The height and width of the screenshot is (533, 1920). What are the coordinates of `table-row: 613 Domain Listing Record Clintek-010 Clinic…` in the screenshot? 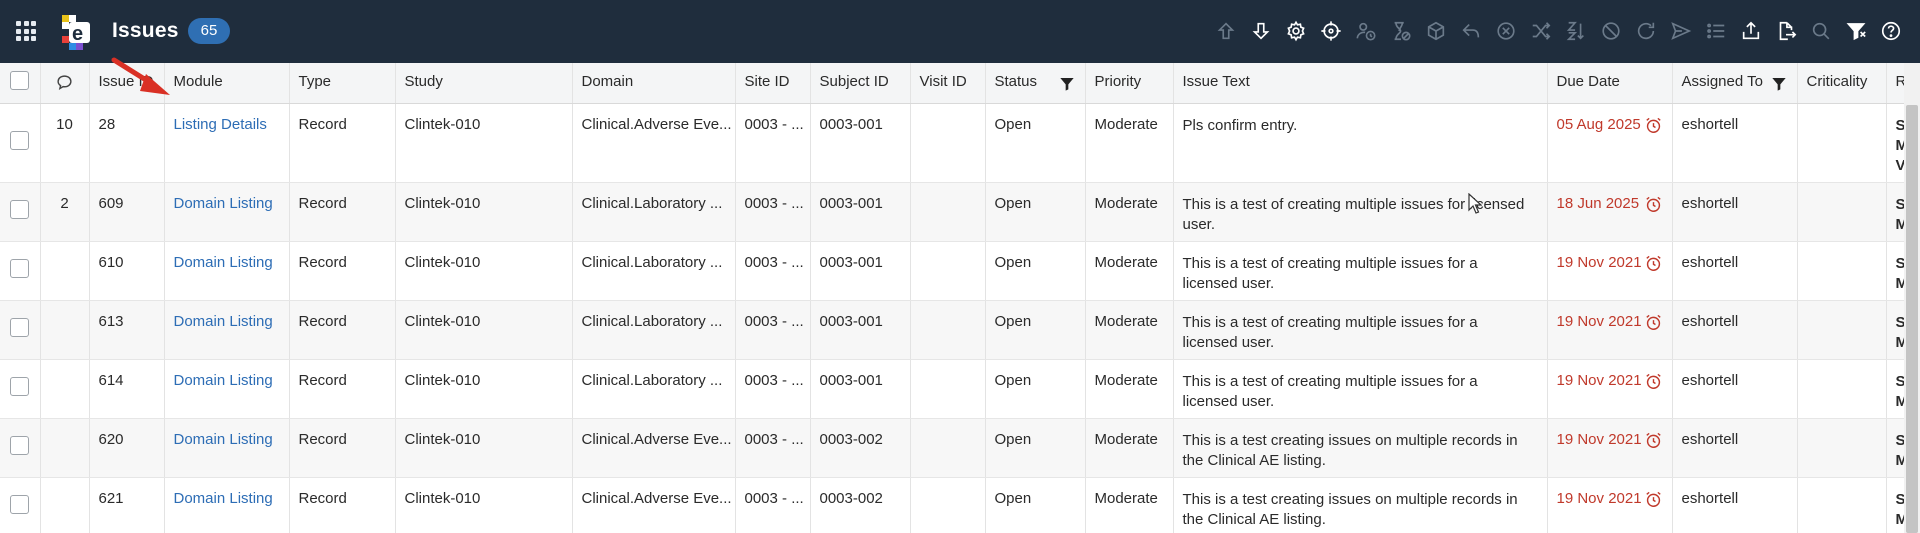 It's located at (952, 330).